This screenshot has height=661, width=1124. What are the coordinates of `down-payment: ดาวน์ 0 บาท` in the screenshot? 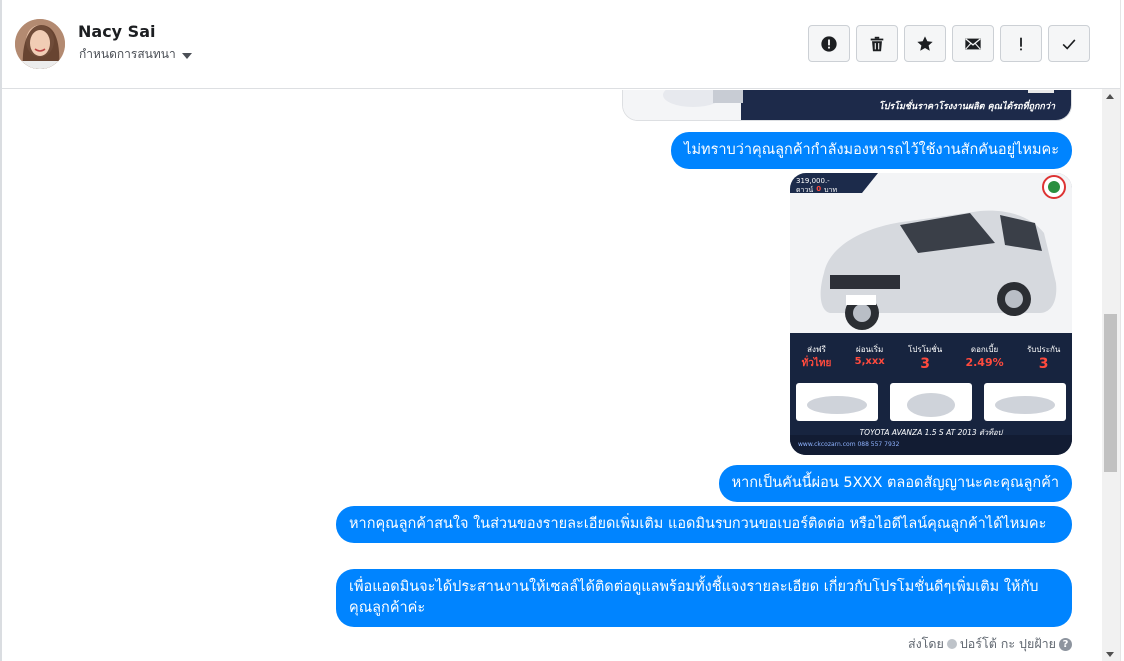 It's located at (816, 190).